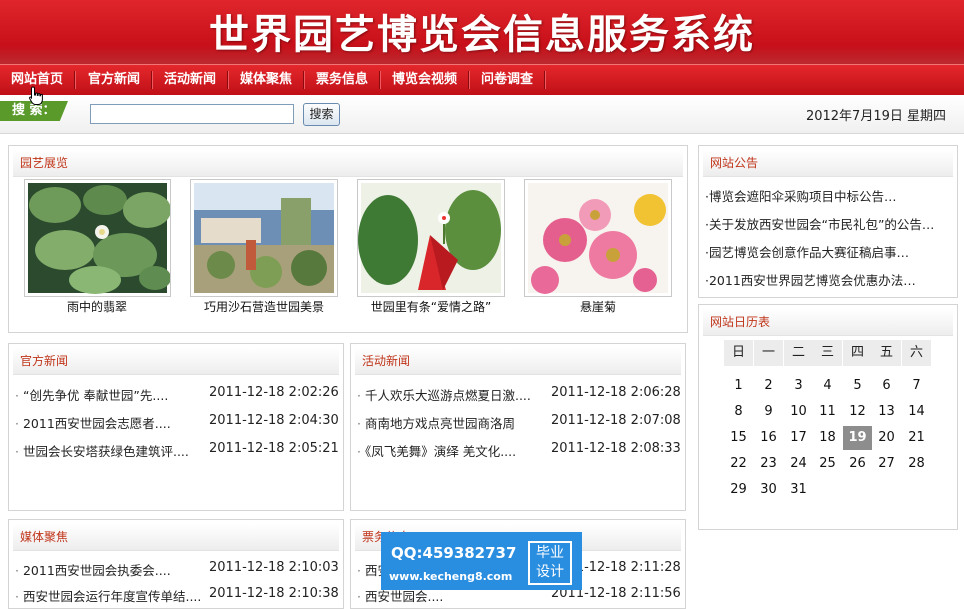 Image resolution: width=964 pixels, height=609 pixels. Describe the element at coordinates (768, 464) in the screenshot. I see `calendar-day: 23` at that location.